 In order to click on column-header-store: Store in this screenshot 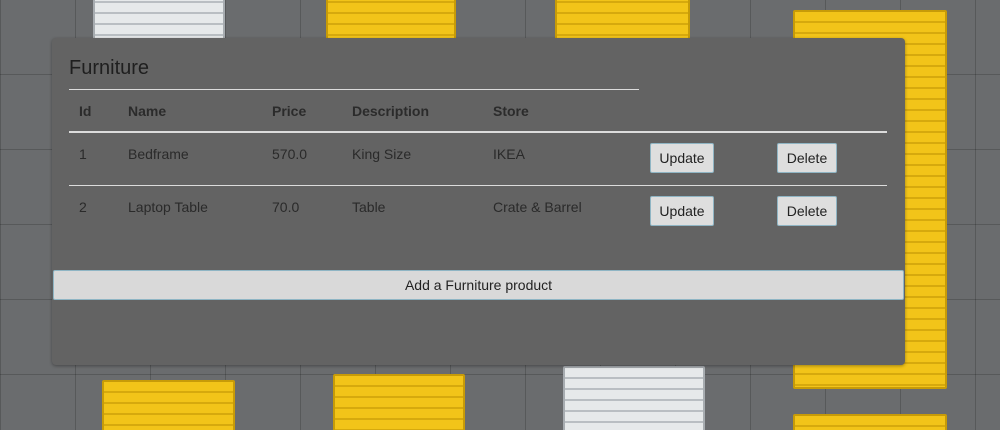, I will do `click(511, 111)`.